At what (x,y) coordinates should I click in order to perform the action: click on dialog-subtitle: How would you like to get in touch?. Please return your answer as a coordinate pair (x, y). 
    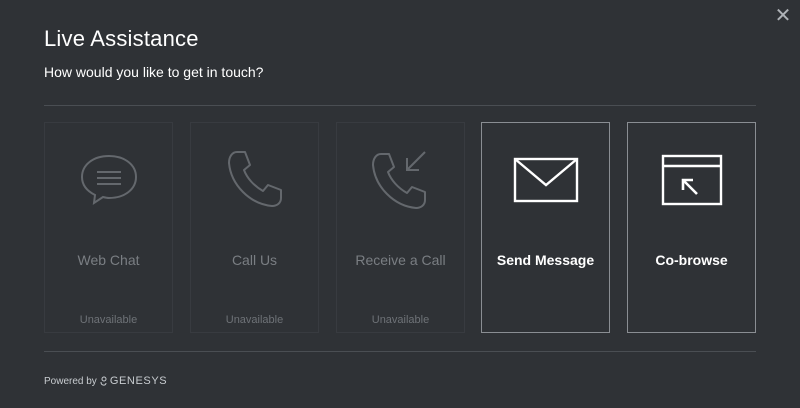
    Looking at the image, I should click on (154, 72).